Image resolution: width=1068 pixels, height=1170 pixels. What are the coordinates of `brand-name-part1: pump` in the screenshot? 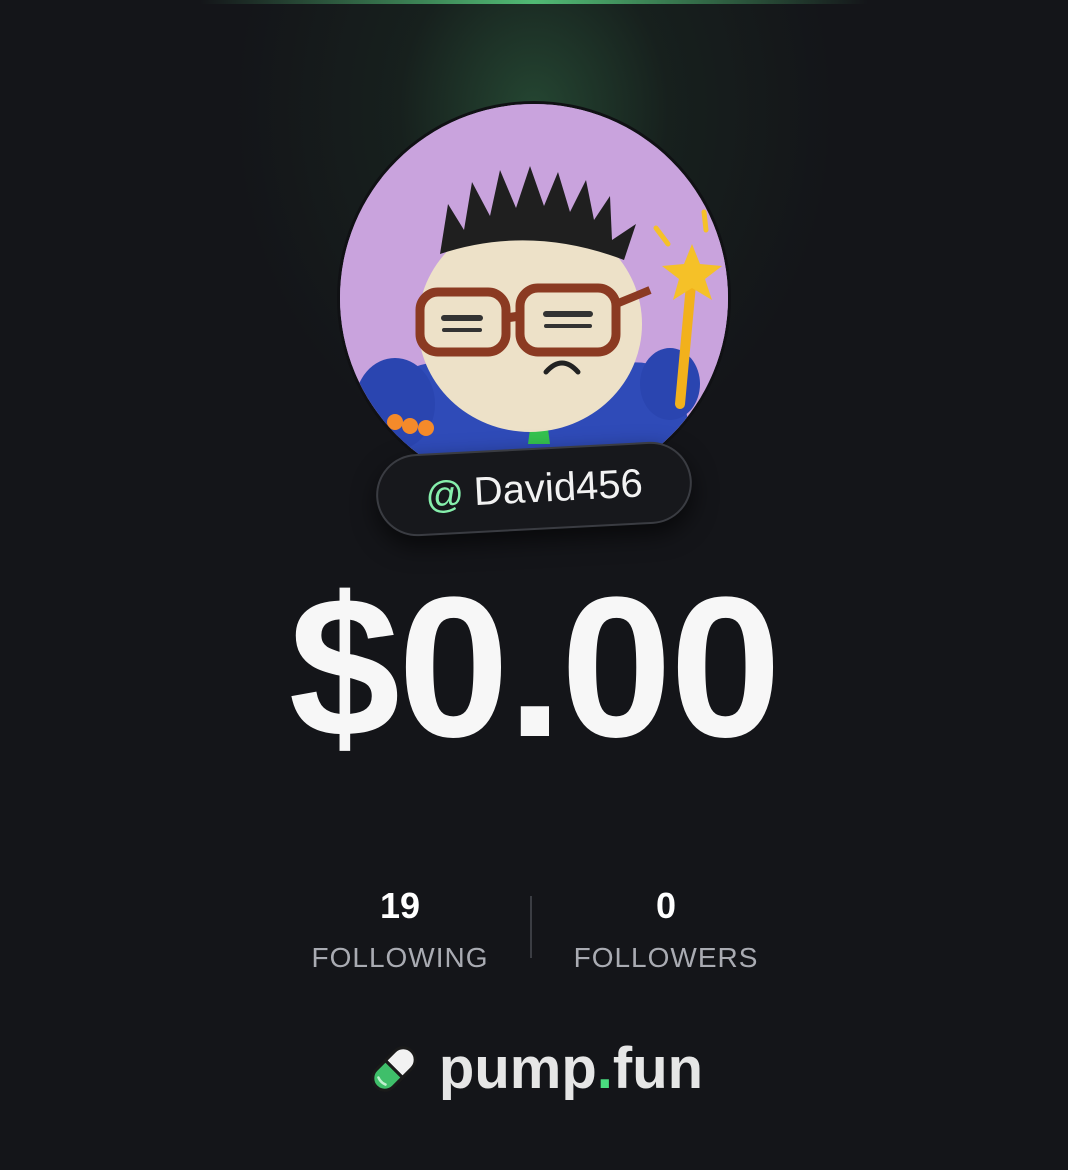 It's located at (517, 1068).